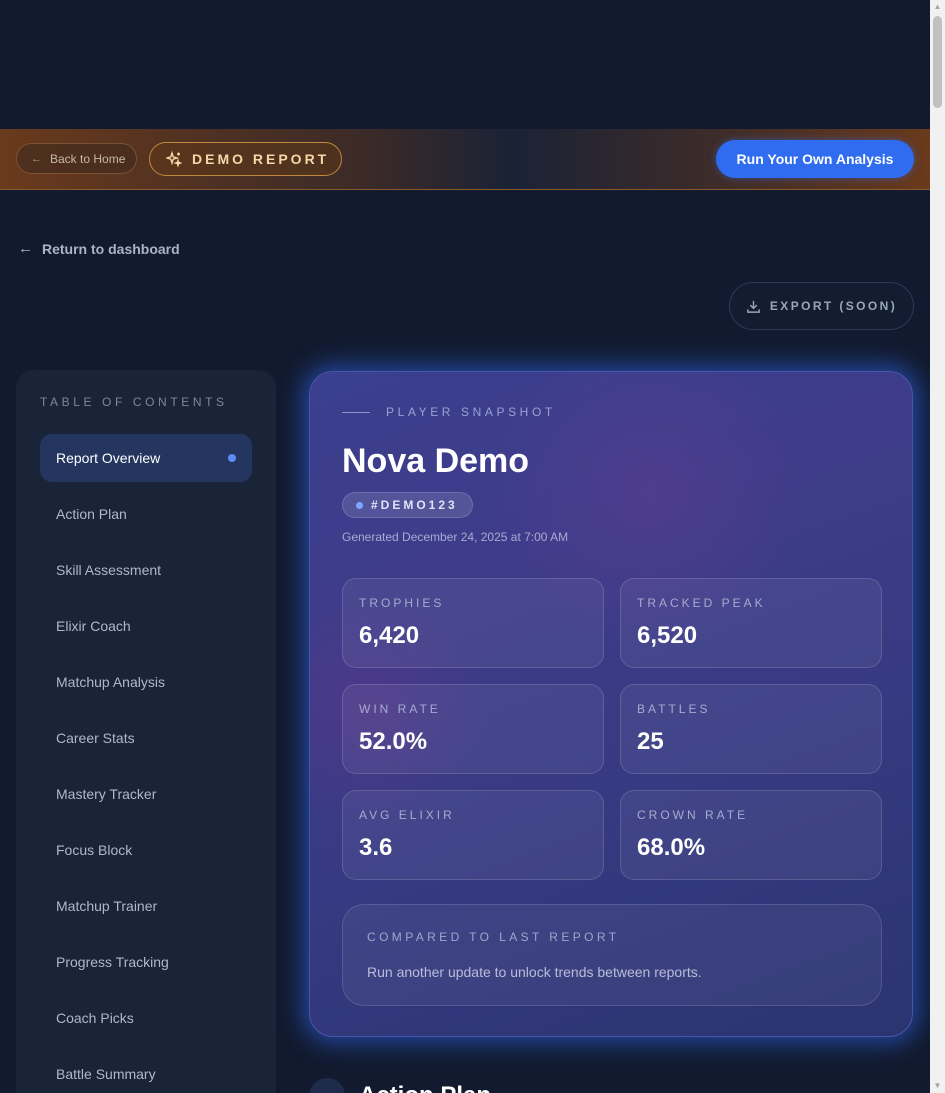 The width and height of the screenshot is (945, 1093). I want to click on toc-item-matchup-analysis: Matchup Analysis, so click(146, 682).